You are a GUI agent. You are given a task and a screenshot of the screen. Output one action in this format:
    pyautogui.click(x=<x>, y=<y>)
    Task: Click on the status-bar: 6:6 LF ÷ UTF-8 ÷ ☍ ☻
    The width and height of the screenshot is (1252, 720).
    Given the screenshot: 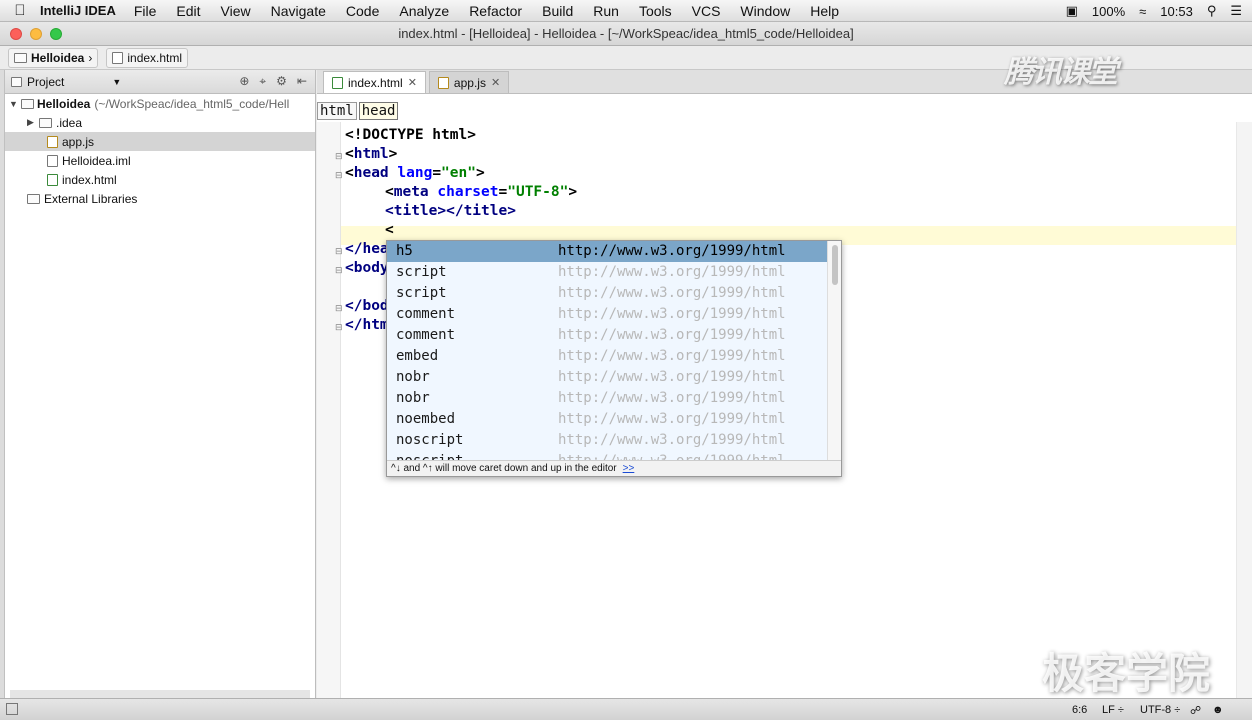 What is the action you would take?
    pyautogui.click(x=626, y=709)
    